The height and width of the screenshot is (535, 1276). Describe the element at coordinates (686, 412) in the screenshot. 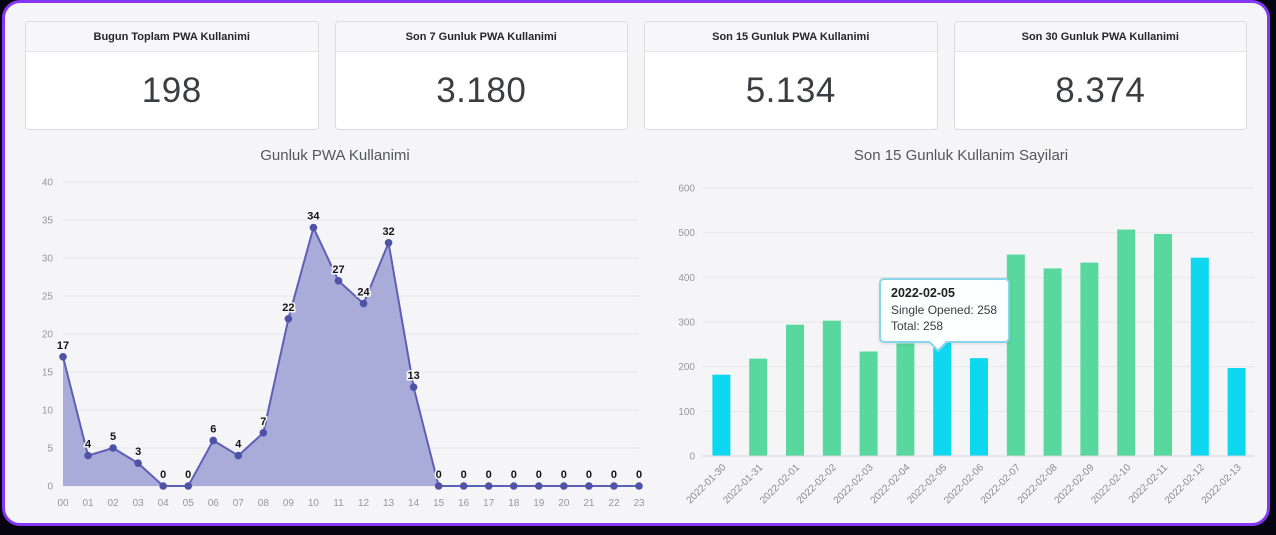

I see `y-tick-label: 100` at that location.